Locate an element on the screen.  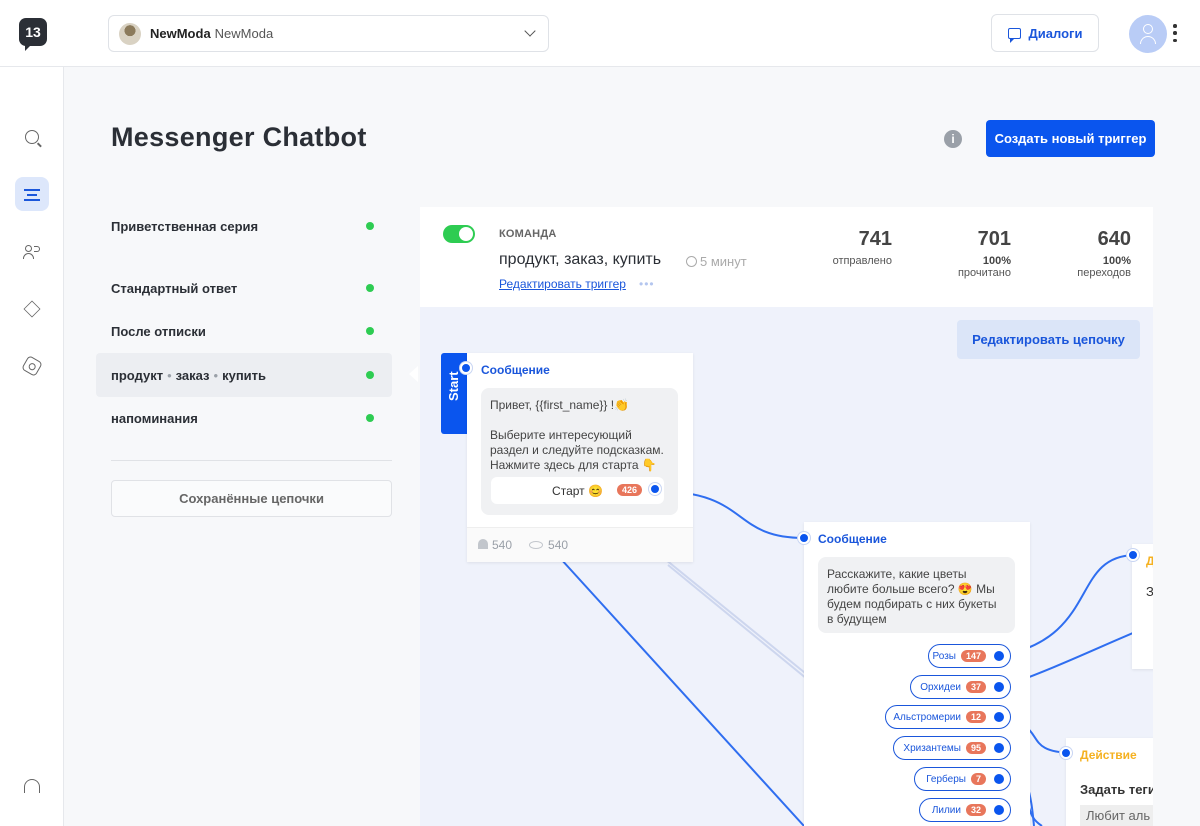
click-count-badge: 37 is located at coordinates (975, 687).